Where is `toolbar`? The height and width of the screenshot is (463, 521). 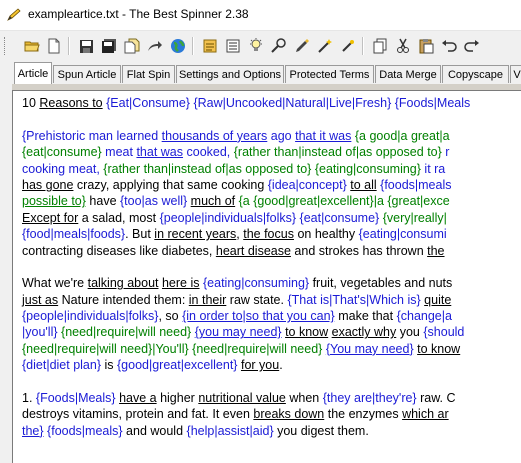
toolbar is located at coordinates (260, 46).